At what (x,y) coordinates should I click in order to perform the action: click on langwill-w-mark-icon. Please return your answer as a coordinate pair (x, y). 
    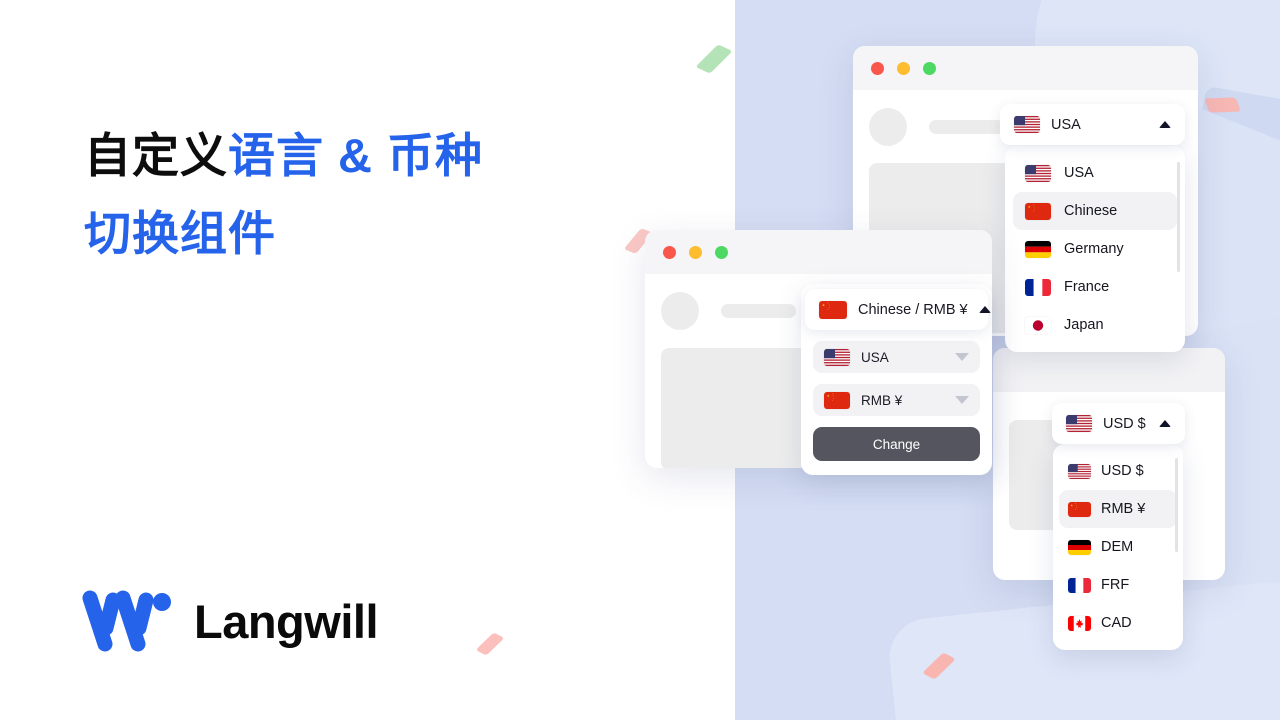
    Looking at the image, I should click on (126, 621).